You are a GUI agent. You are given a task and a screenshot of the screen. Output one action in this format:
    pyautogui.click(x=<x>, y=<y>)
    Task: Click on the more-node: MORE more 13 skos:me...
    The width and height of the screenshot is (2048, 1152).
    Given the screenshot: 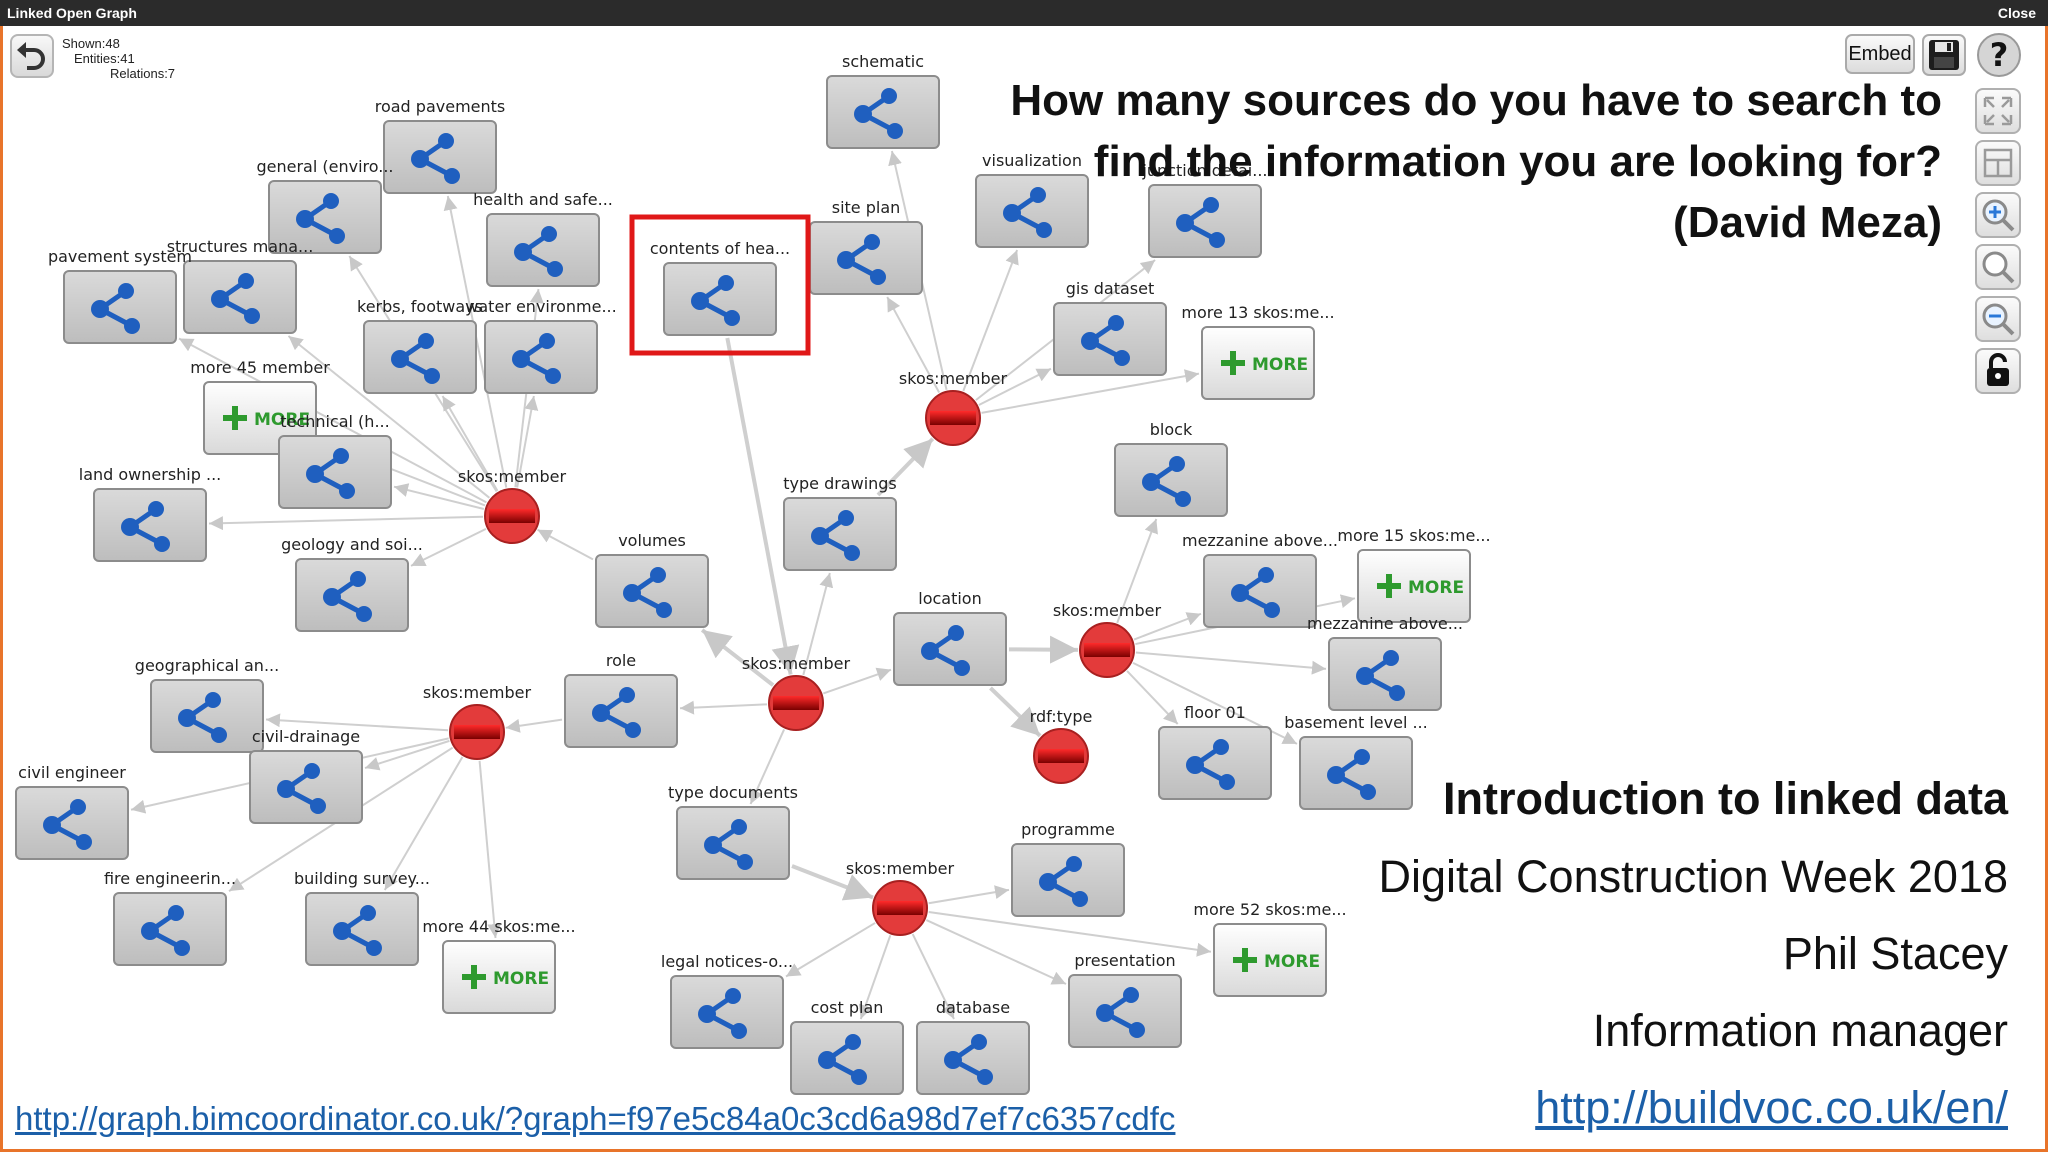 What is the action you would take?
    pyautogui.click(x=1258, y=351)
    